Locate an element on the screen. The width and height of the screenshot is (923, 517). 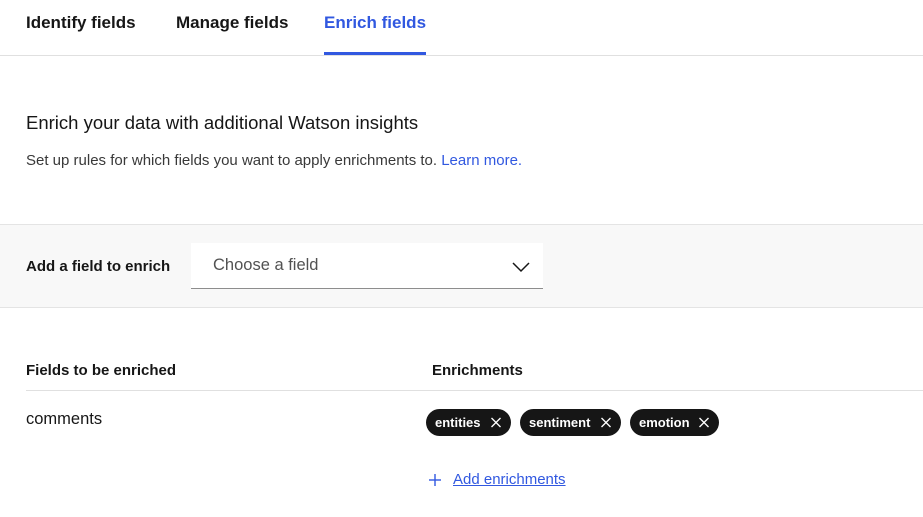
plus-icon is located at coordinates (435, 480).